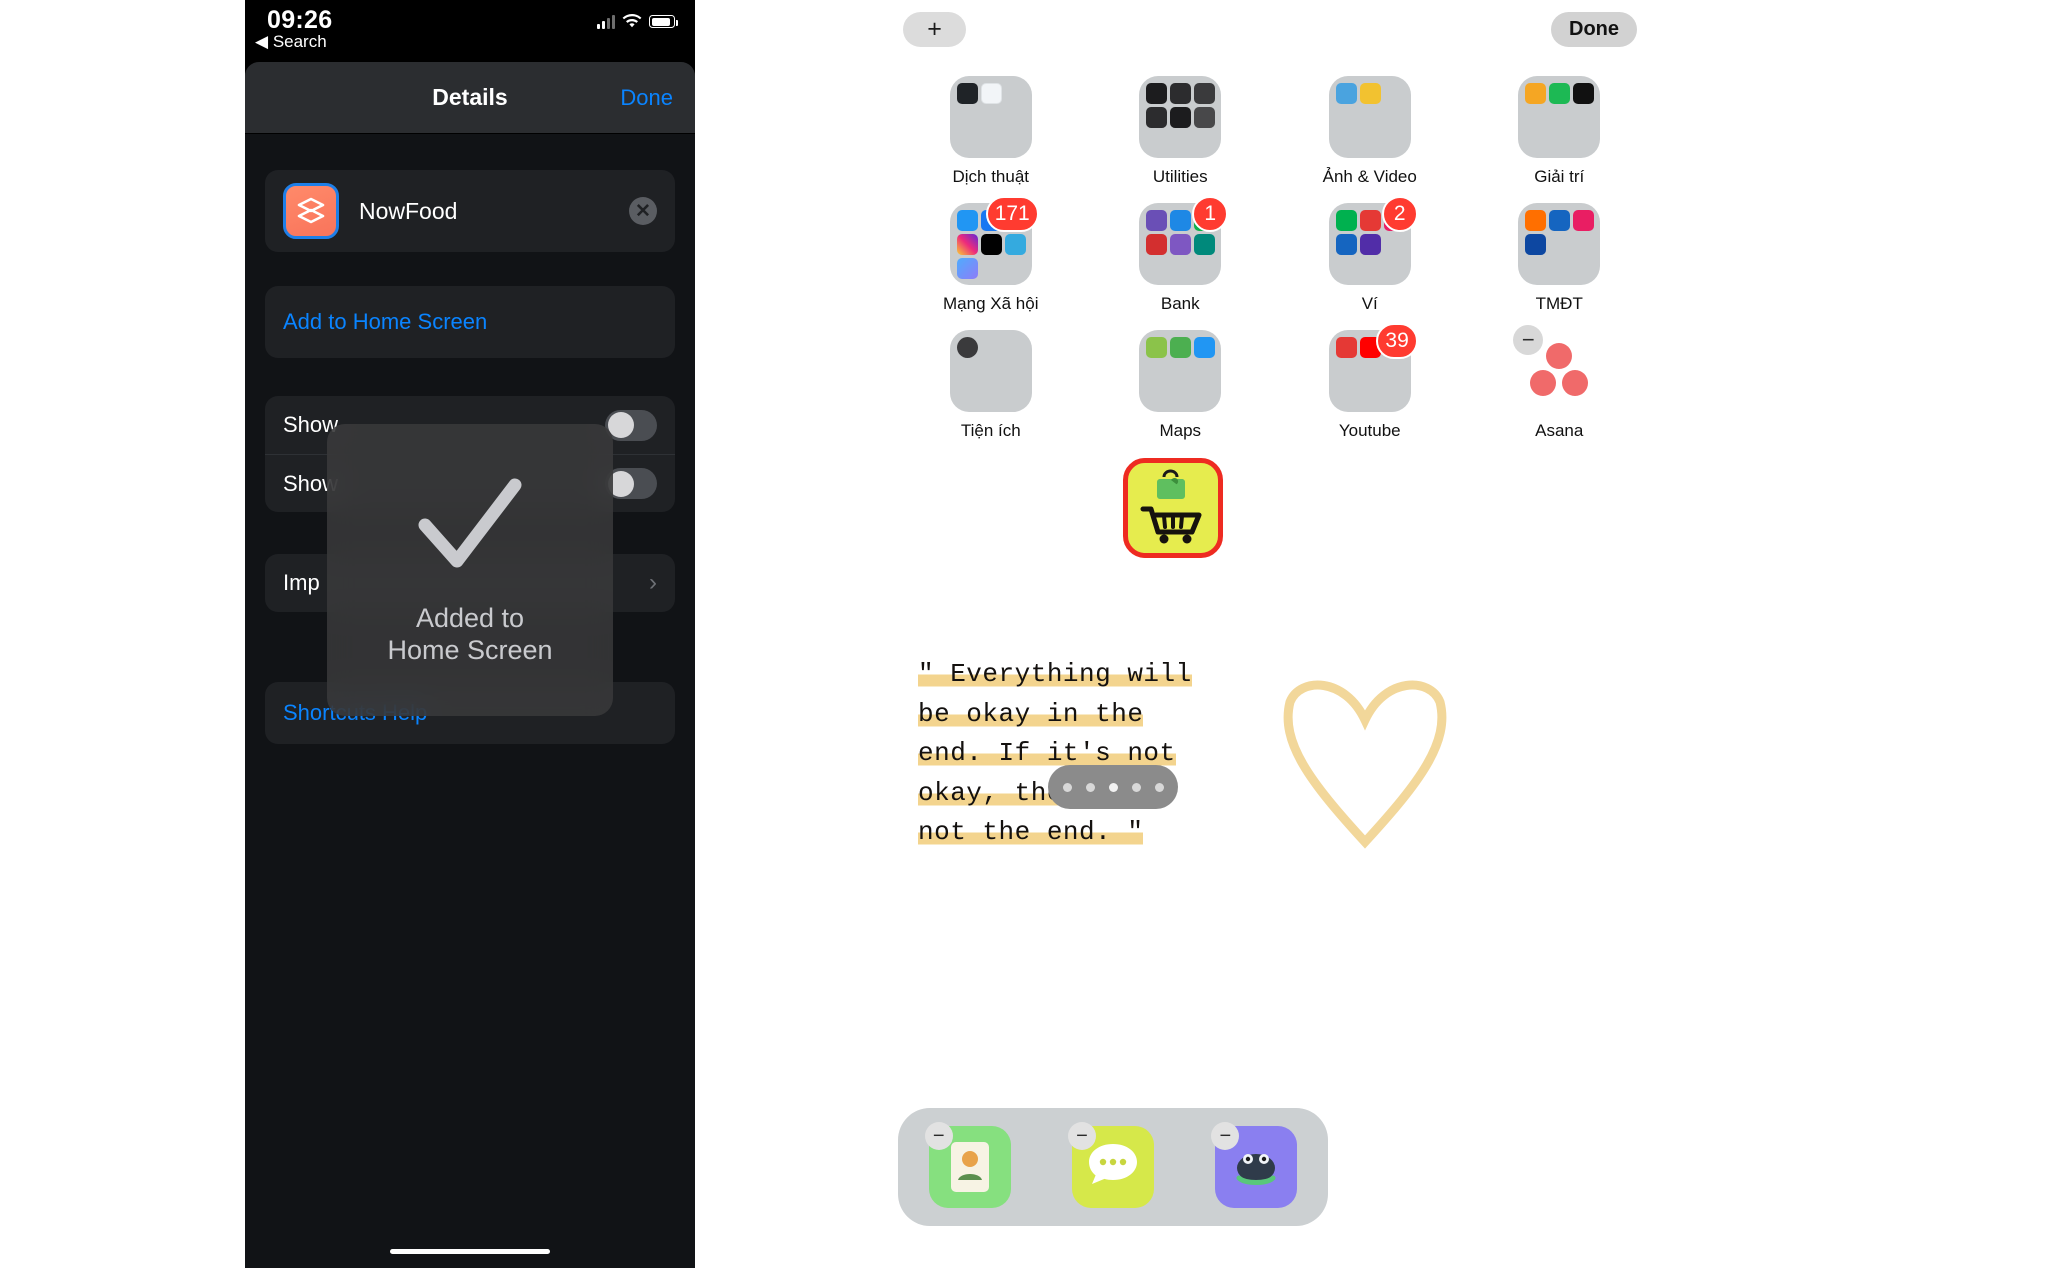 This screenshot has width=2048, height=1268. I want to click on folder-youtube: 39 Youtube, so click(1370, 382).